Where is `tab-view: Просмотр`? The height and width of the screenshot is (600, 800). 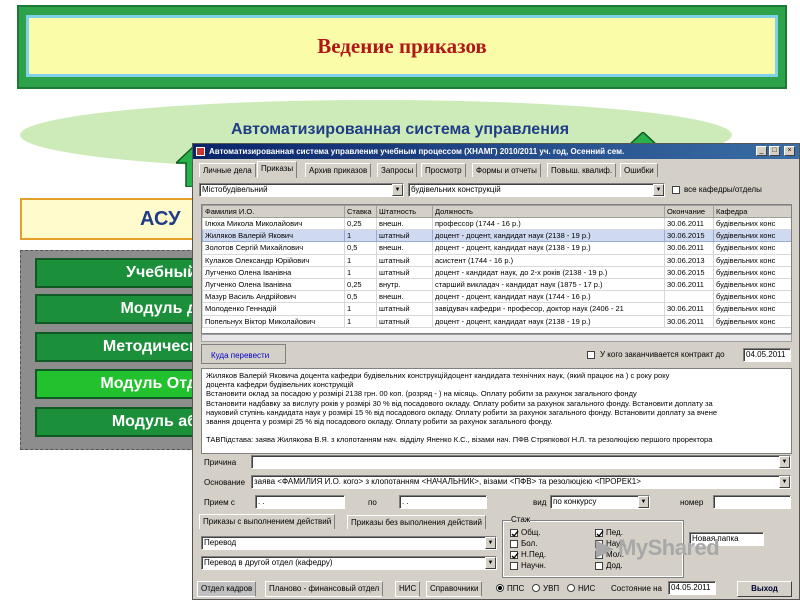
tab-view: Просмотр is located at coordinates (443, 170).